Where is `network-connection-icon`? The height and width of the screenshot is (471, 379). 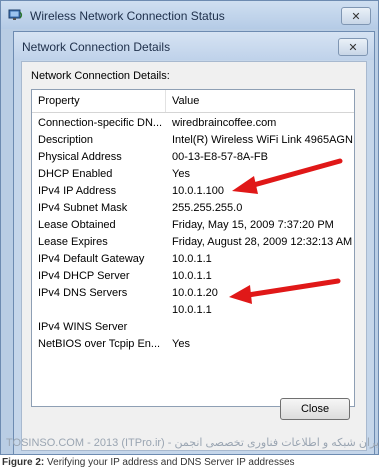
network-connection-icon is located at coordinates (15, 14).